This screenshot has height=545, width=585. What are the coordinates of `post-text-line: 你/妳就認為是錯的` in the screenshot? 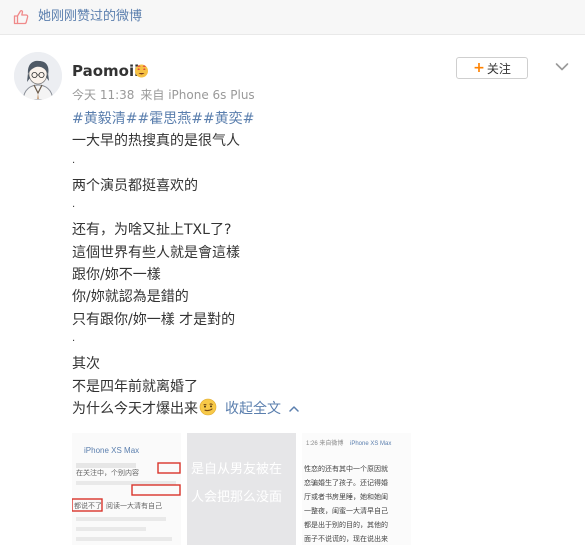 It's located at (130, 297).